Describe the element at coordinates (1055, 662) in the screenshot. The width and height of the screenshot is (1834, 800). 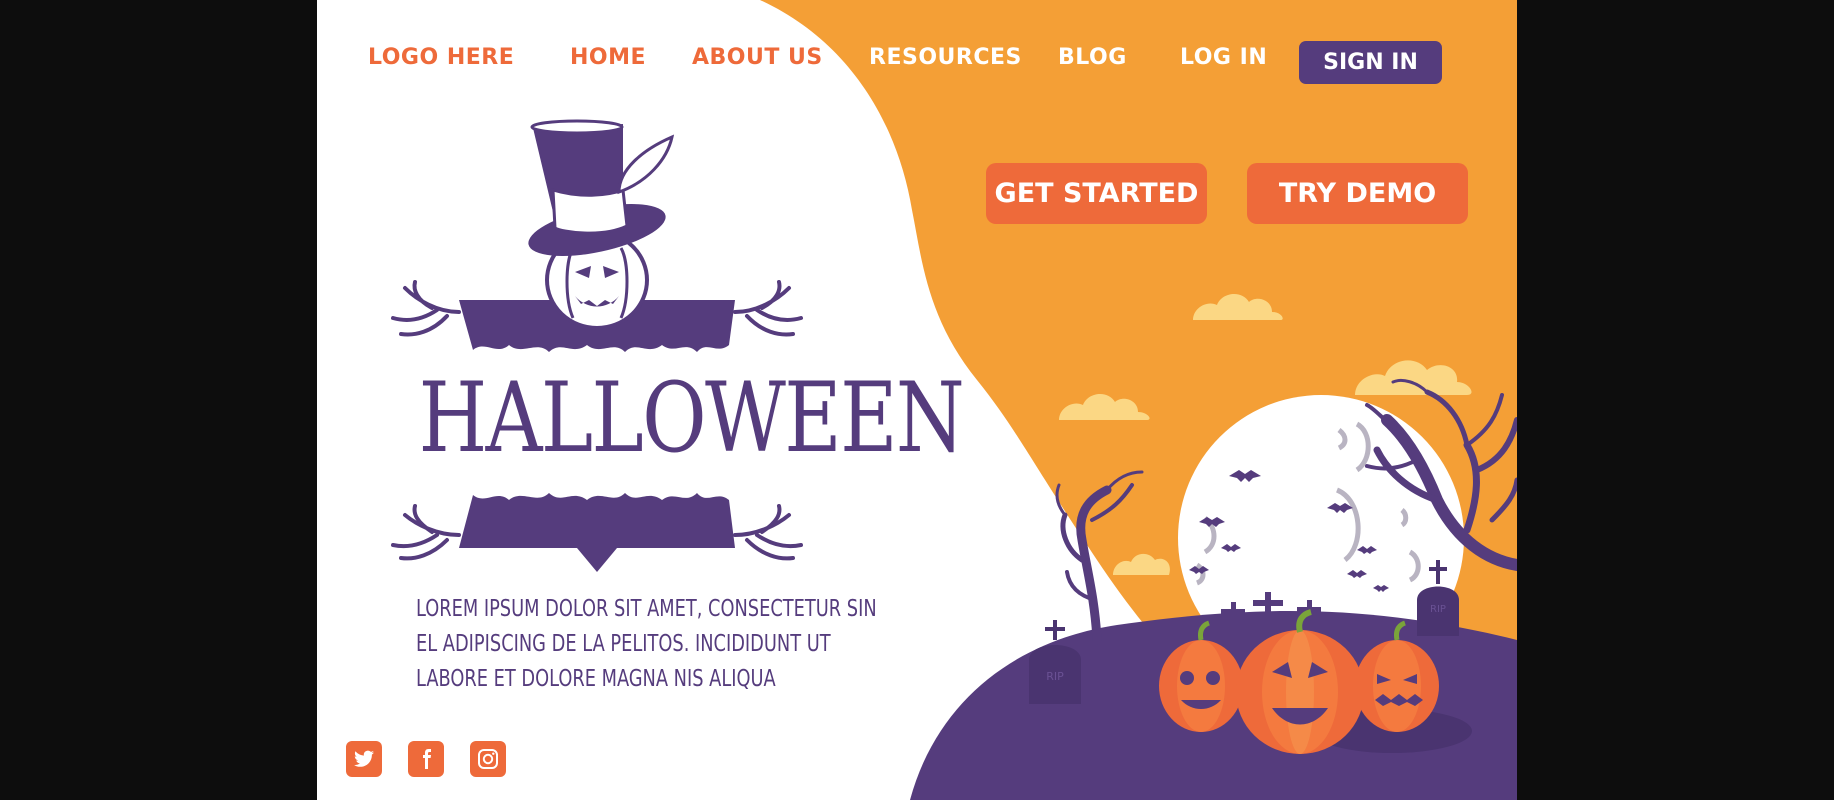
I see `tombstone-icon: RIP` at that location.